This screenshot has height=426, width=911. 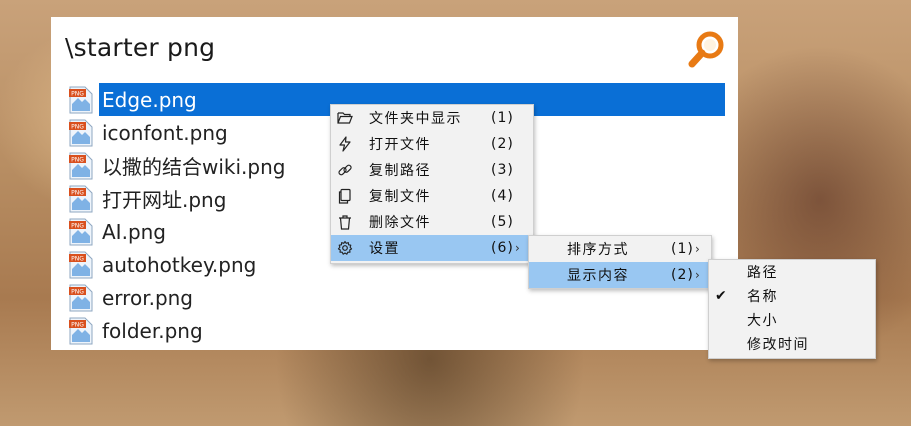 I want to click on menu-item-sort-by: 排序方式 (1) ›, so click(x=620, y=249).